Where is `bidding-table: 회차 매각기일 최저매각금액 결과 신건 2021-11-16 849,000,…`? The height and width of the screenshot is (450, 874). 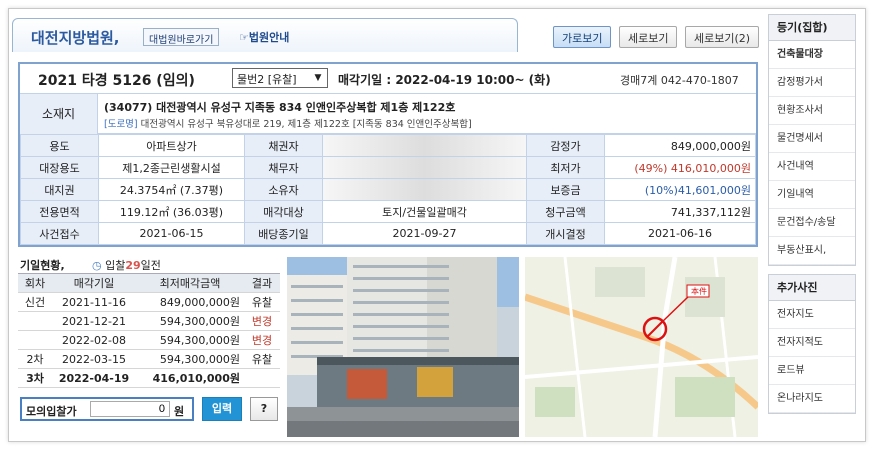 bidding-table: 회차 매각기일 최저매각금액 결과 신건 2021-11-16 849,000,… is located at coordinates (149, 330).